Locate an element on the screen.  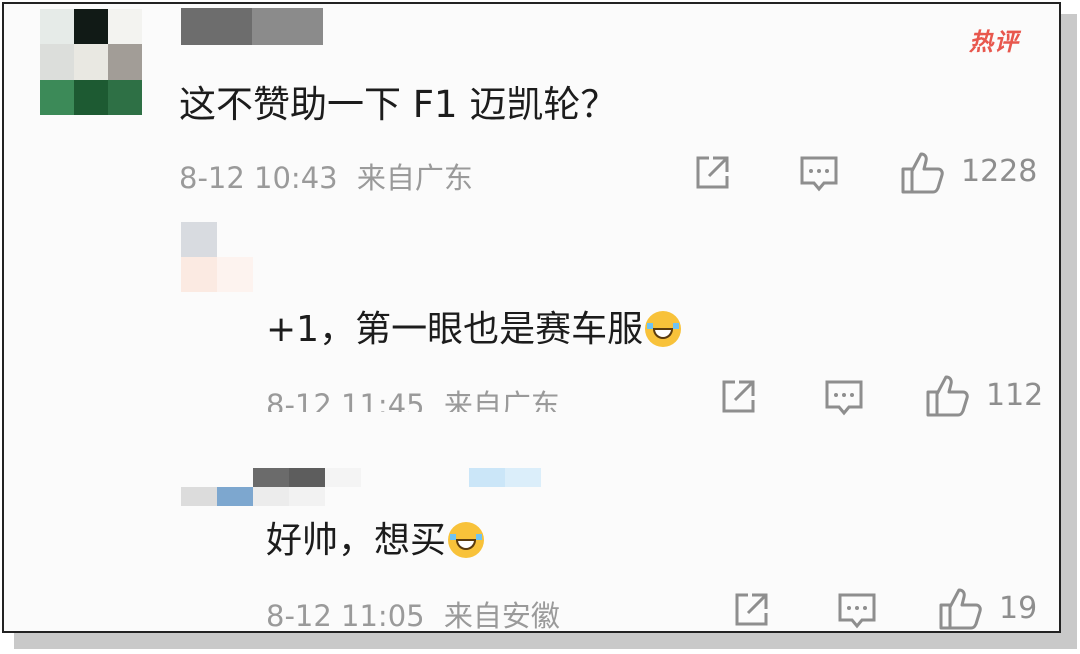
reply-meta: 8-12 11:05 来自安徽 is located at coordinates (413, 613).